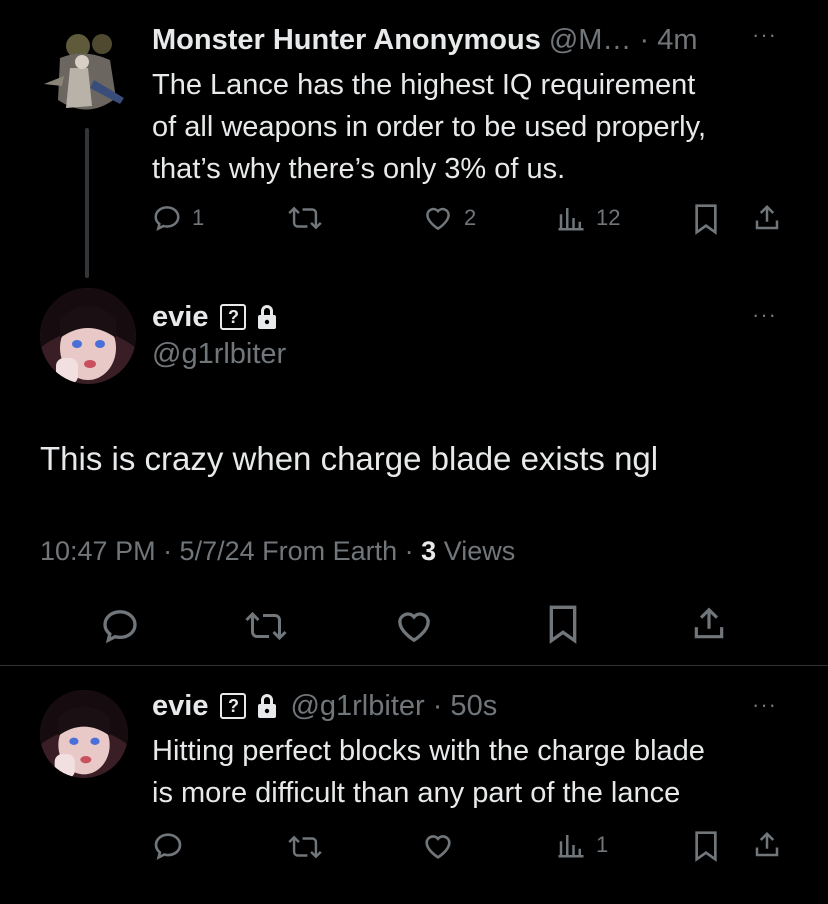  I want to click on main-like-button, so click(414, 626).